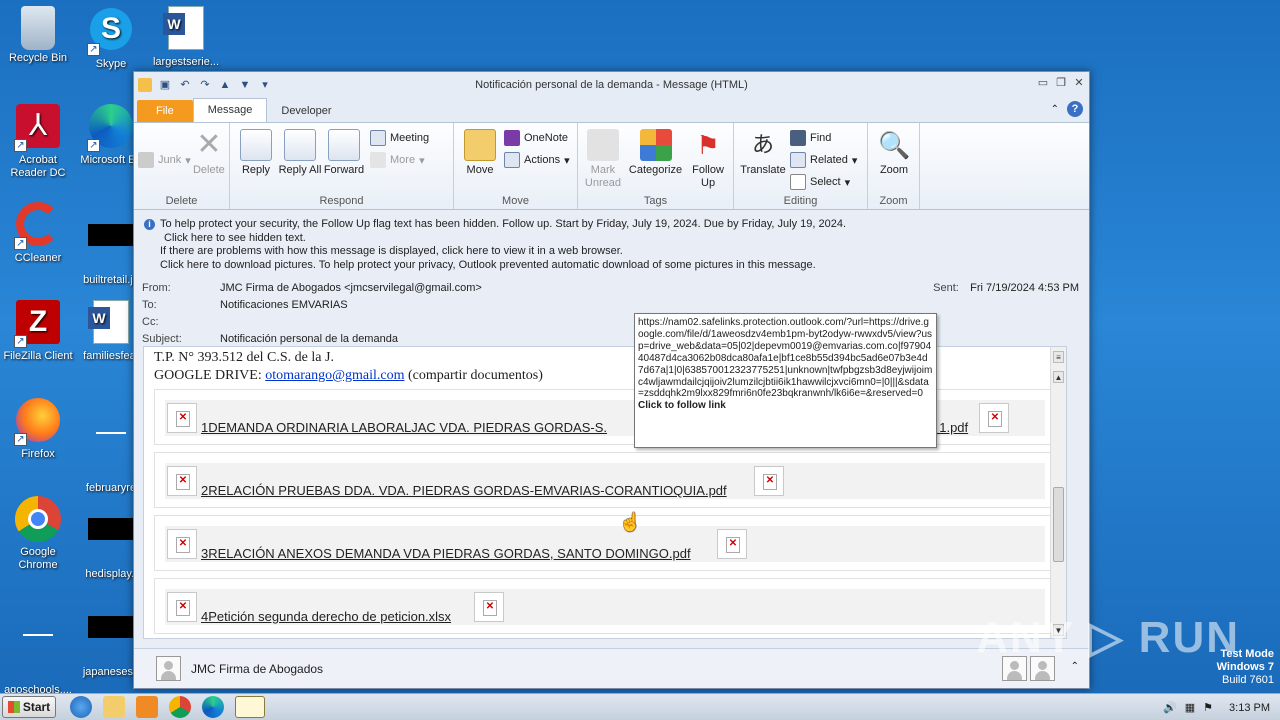 The height and width of the screenshot is (720, 1280). What do you see at coordinates (38, 658) in the screenshot?
I see `blank-file-icon` at bounding box center [38, 658].